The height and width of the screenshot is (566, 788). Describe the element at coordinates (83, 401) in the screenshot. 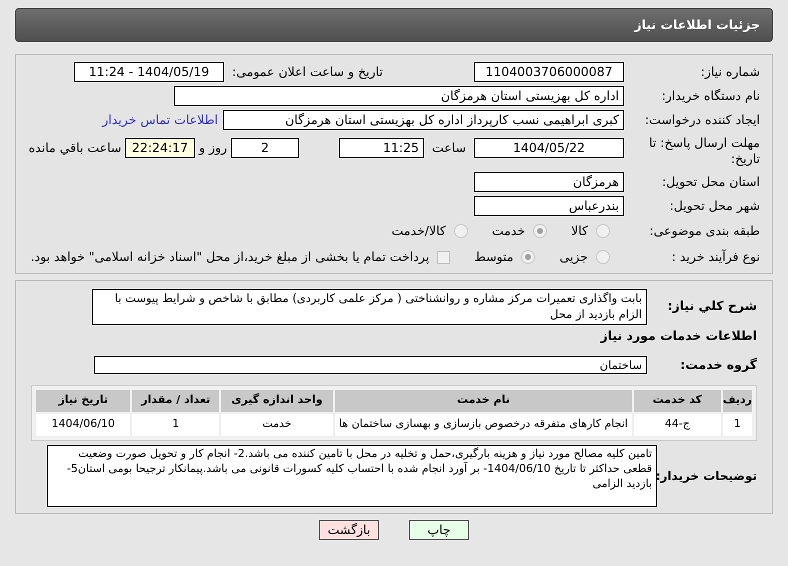

I see `column-header: تاریخ نیاز` at that location.